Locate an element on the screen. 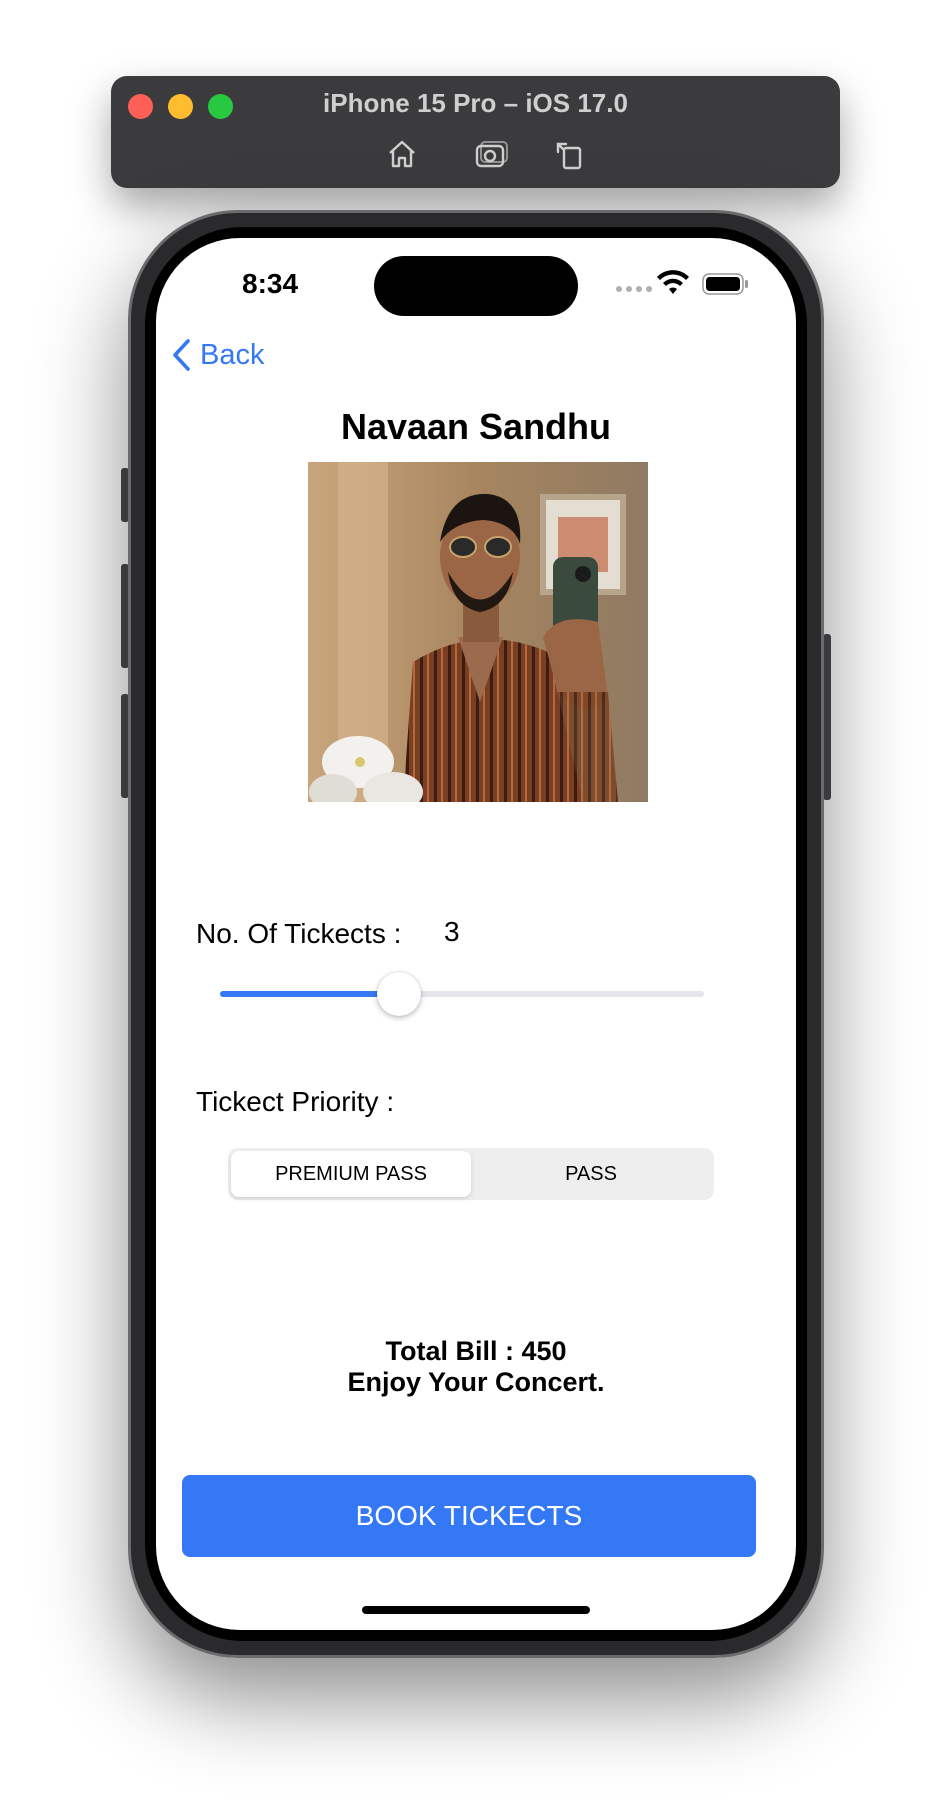 This screenshot has width=952, height=1802. simulator-titlebar: iPhone 15 Pro – iOS 17.0 is located at coordinates (475, 132).